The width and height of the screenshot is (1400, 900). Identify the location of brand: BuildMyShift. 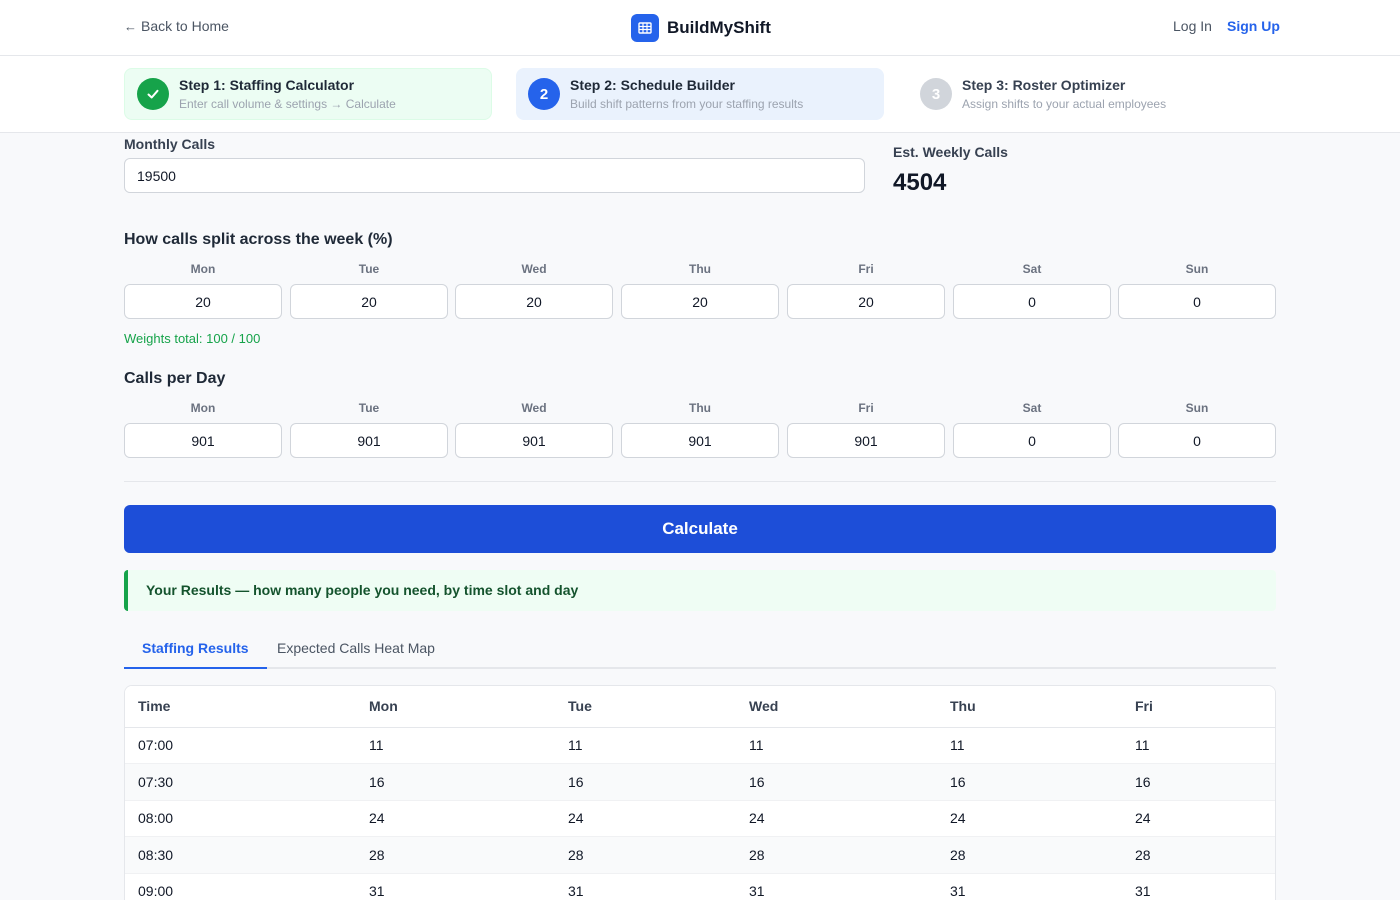
(701, 28).